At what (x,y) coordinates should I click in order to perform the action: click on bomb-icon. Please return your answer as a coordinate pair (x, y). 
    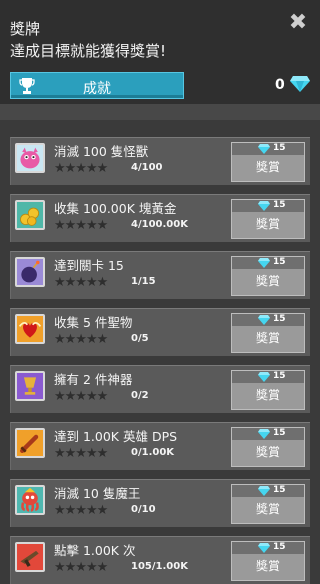
    Looking at the image, I should click on (30, 272).